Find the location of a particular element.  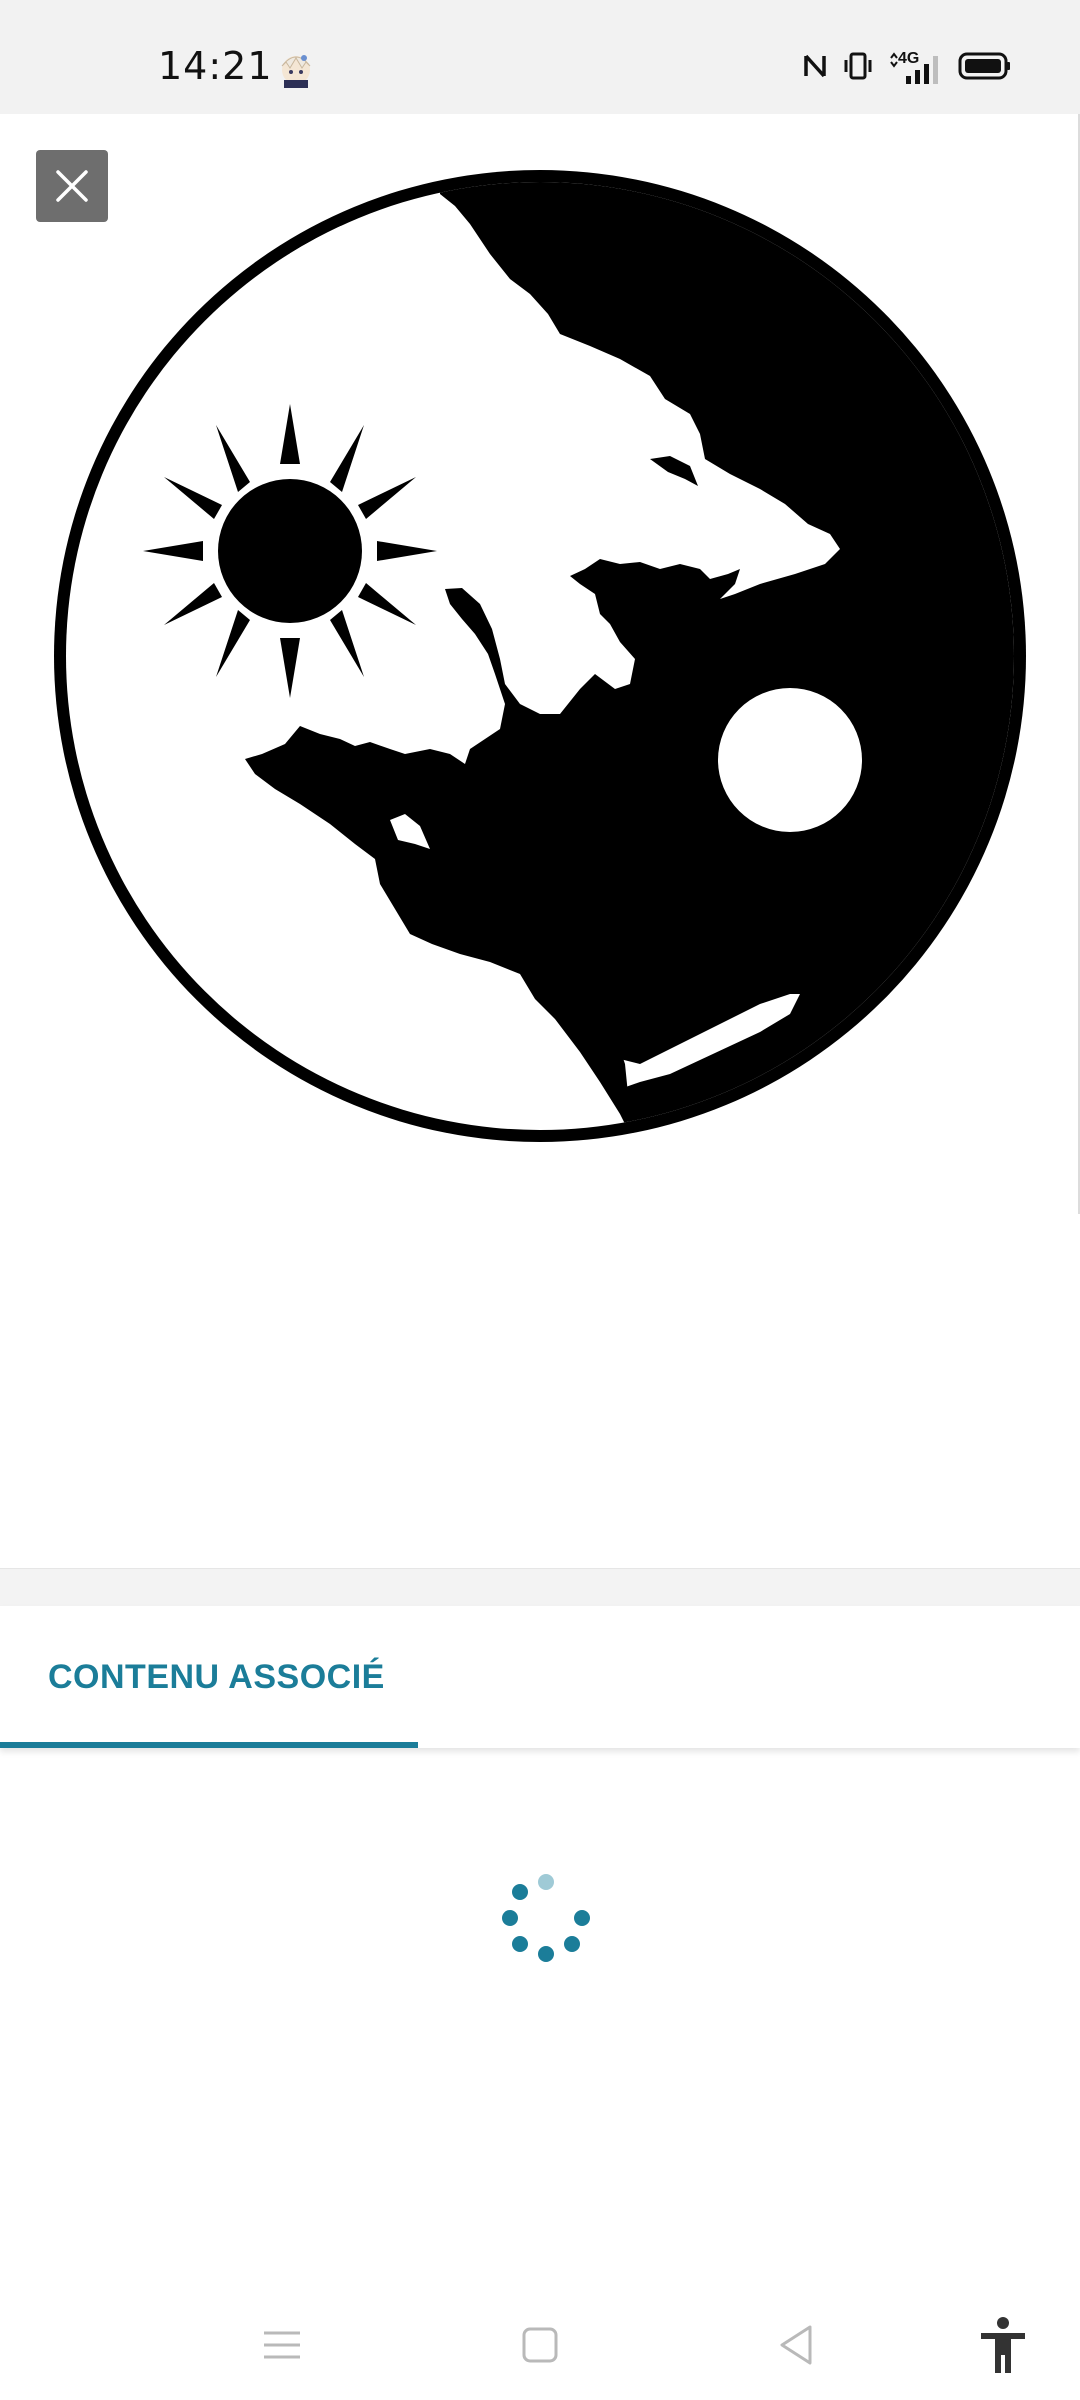

status-bar: 14:21 4G is located at coordinates (540, 57).